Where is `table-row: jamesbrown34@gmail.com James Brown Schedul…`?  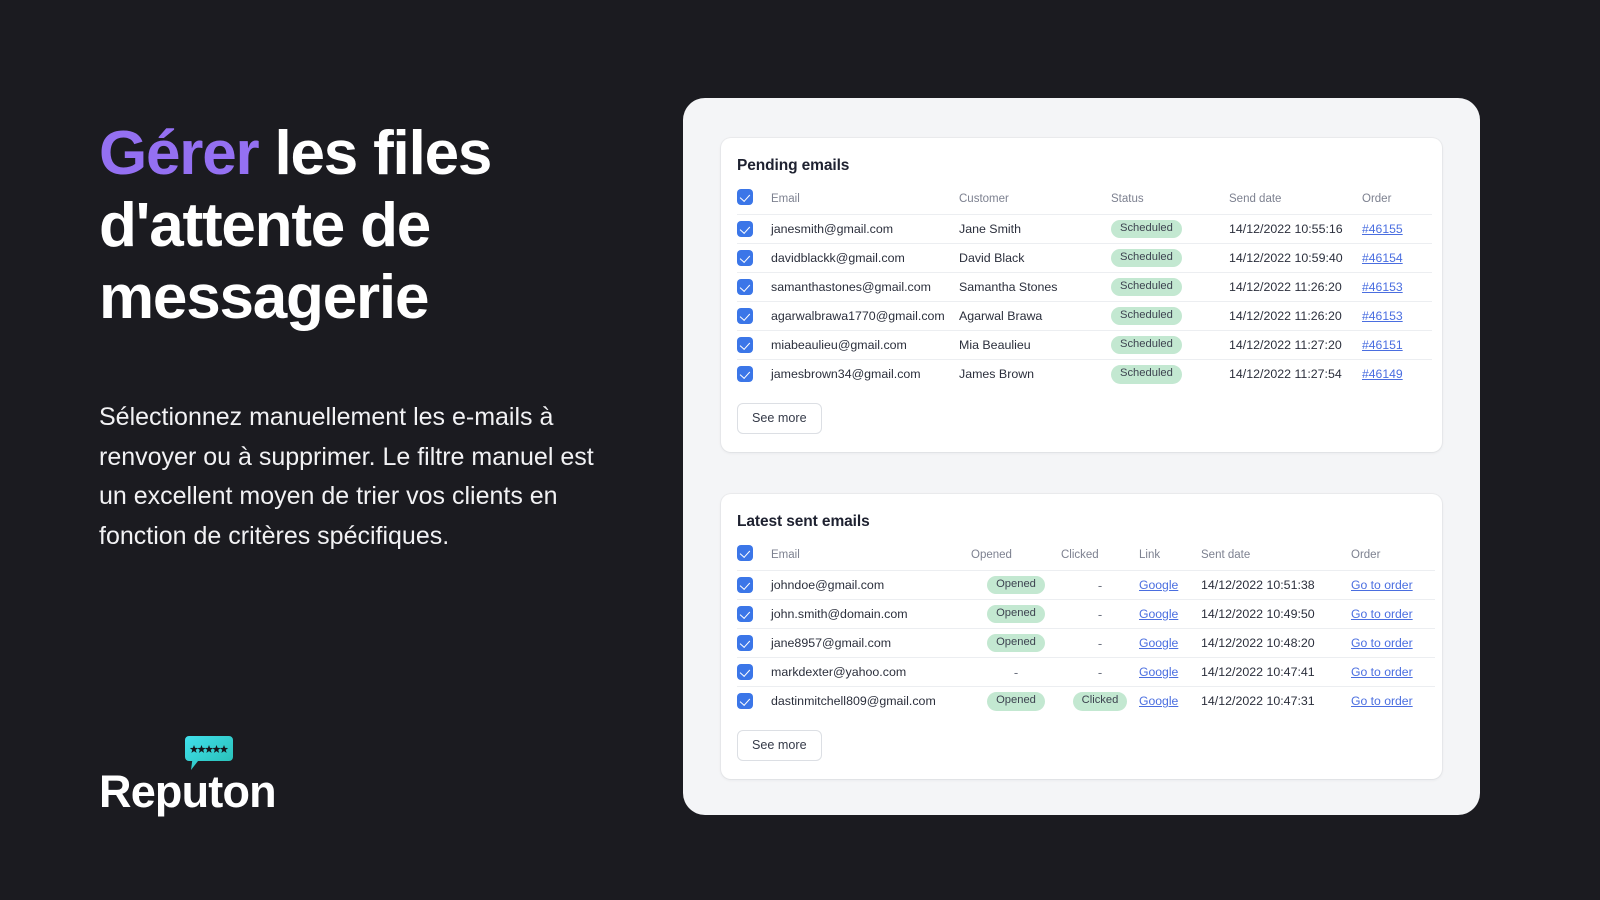
table-row: jamesbrown34@gmail.com James Brown Schedul… is located at coordinates (1084, 374).